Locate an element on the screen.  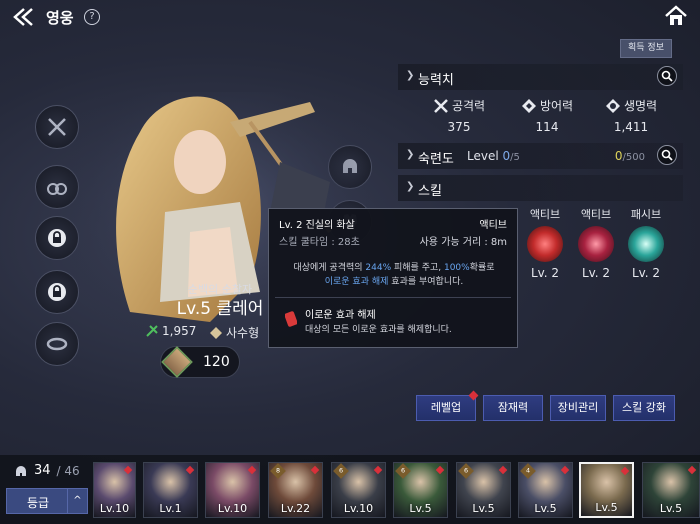
hero-exp-items: 120 is located at coordinates (200, 362).